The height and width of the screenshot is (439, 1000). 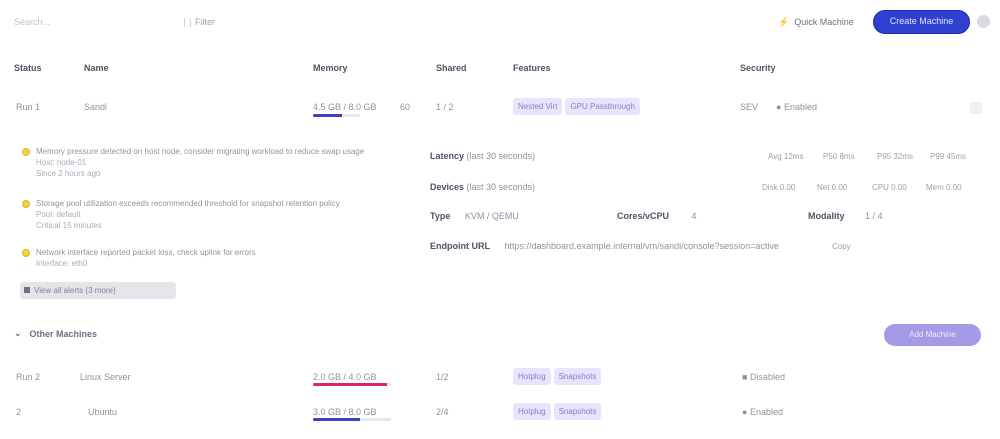 I want to click on bolt-icon: ⚡, so click(x=784, y=22).